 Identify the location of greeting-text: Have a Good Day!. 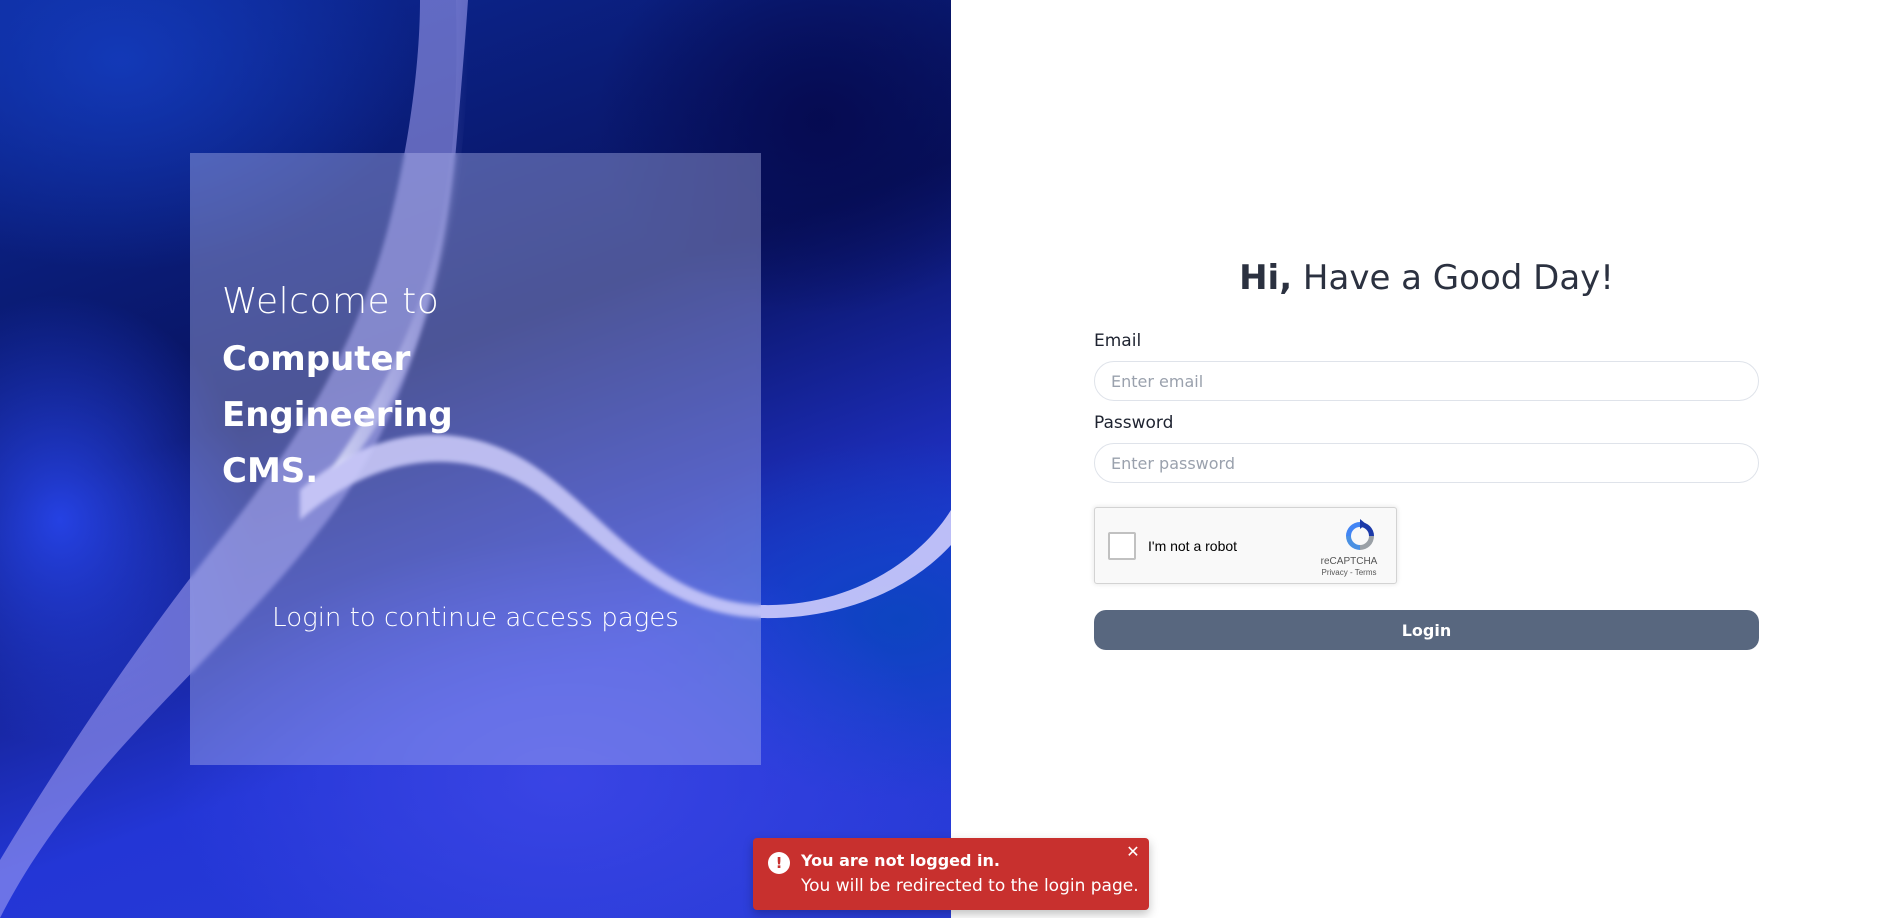
(1453, 278).